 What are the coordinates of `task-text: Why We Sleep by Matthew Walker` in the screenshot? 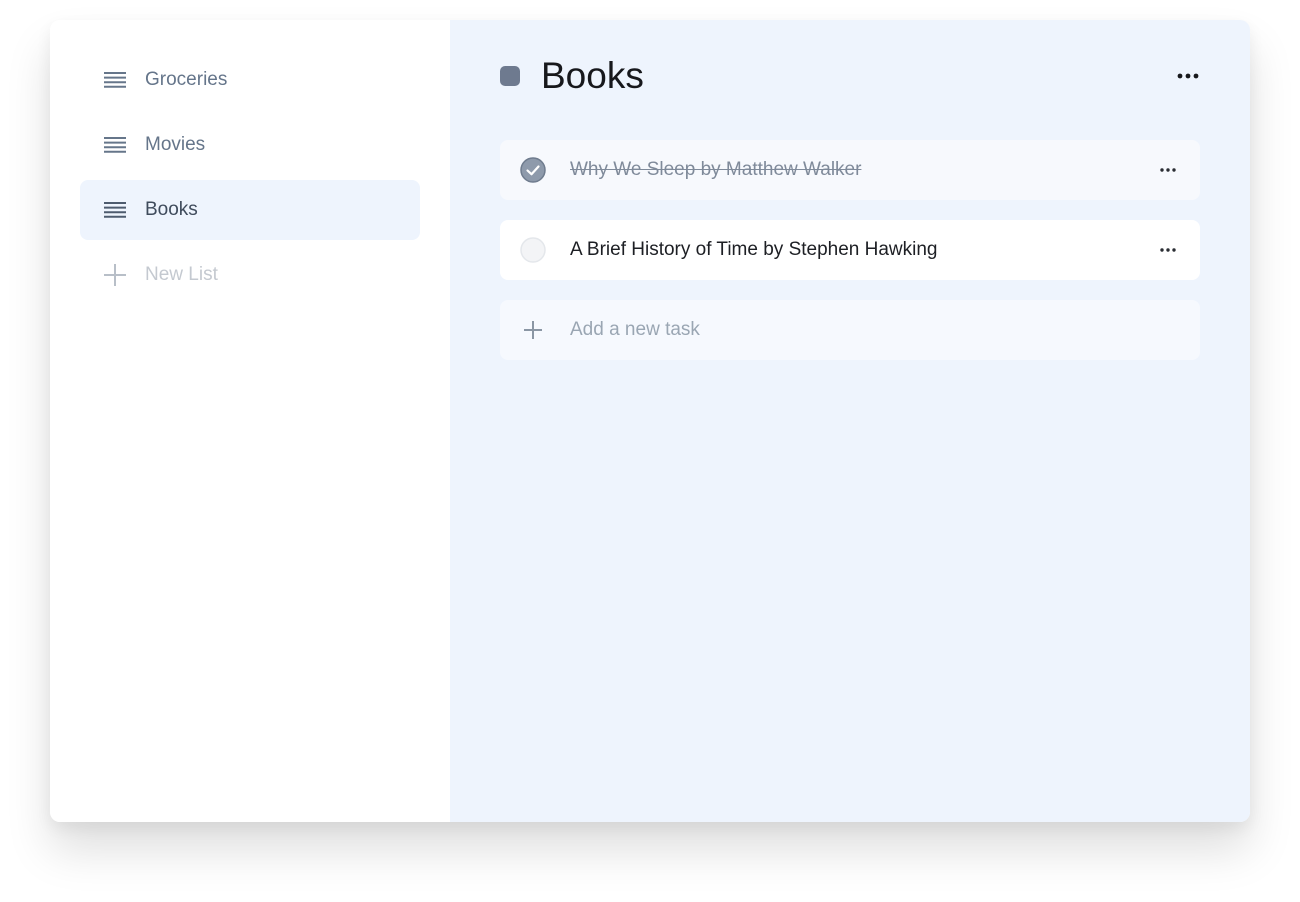 It's located at (715, 170).